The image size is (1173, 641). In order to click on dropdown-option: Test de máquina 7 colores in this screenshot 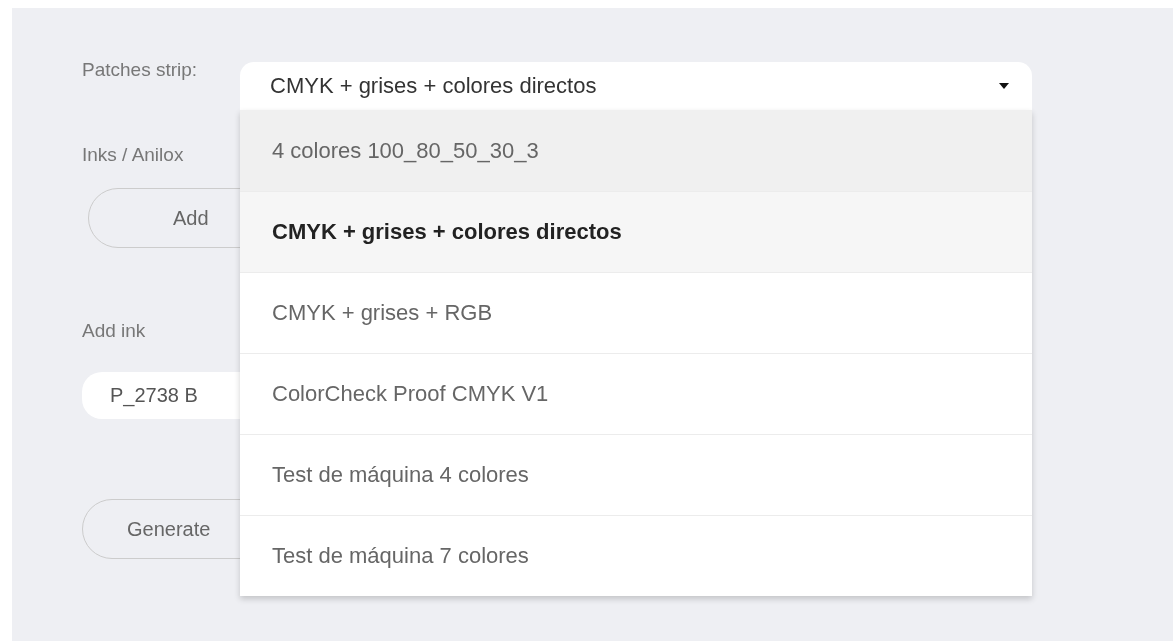, I will do `click(636, 555)`.